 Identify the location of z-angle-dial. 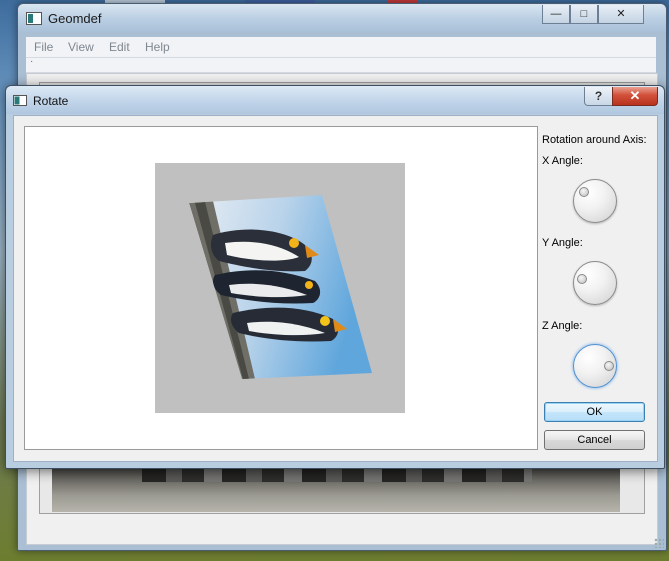
(595, 366).